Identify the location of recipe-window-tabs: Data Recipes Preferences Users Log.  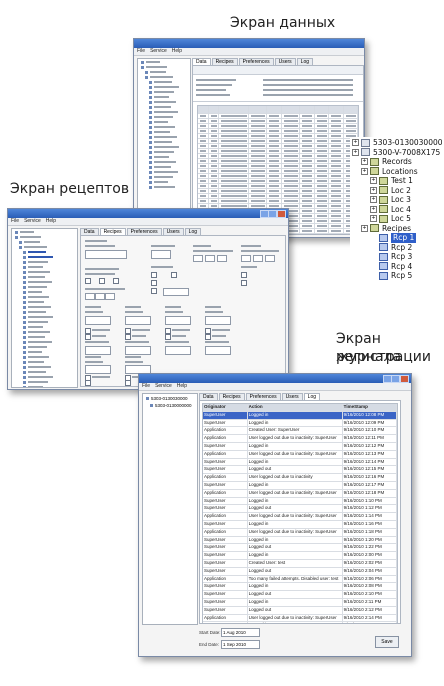
(141, 232).